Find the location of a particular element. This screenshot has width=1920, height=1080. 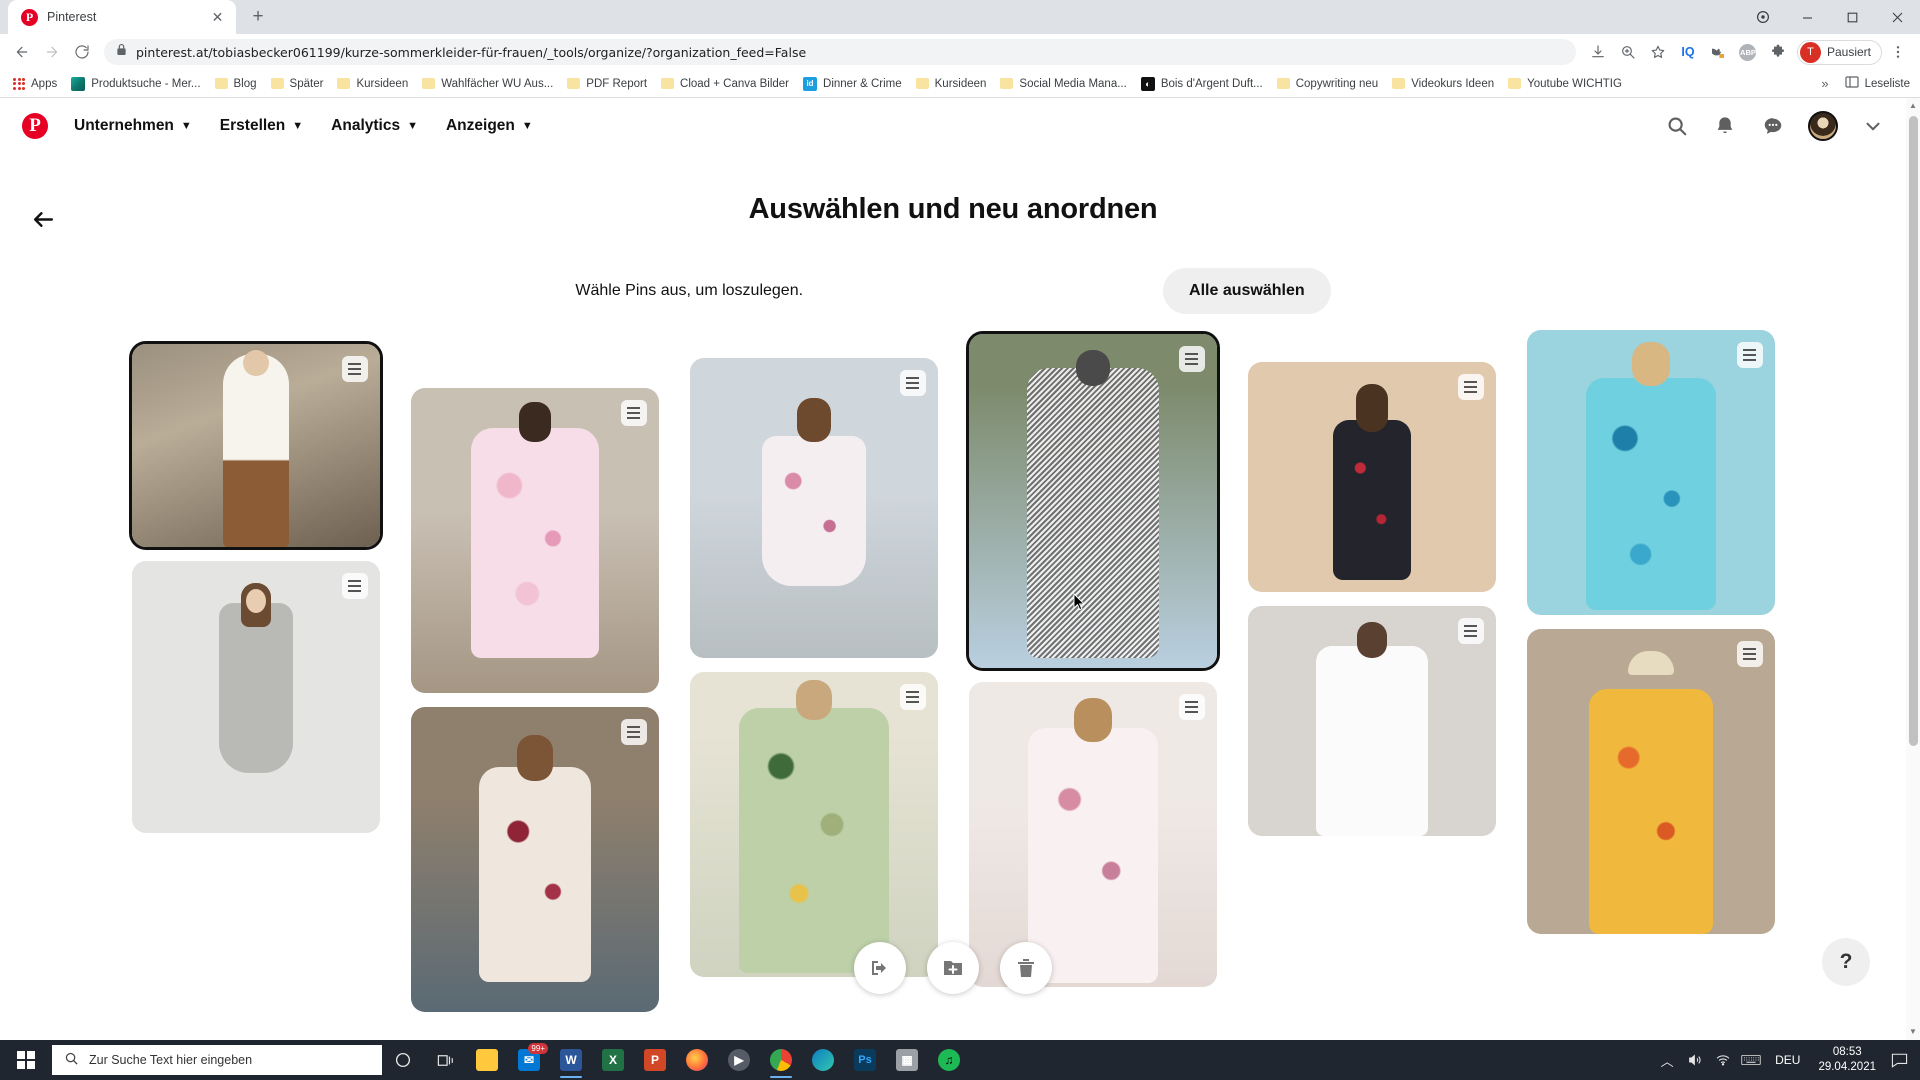

install-icon is located at coordinates (1598, 52).